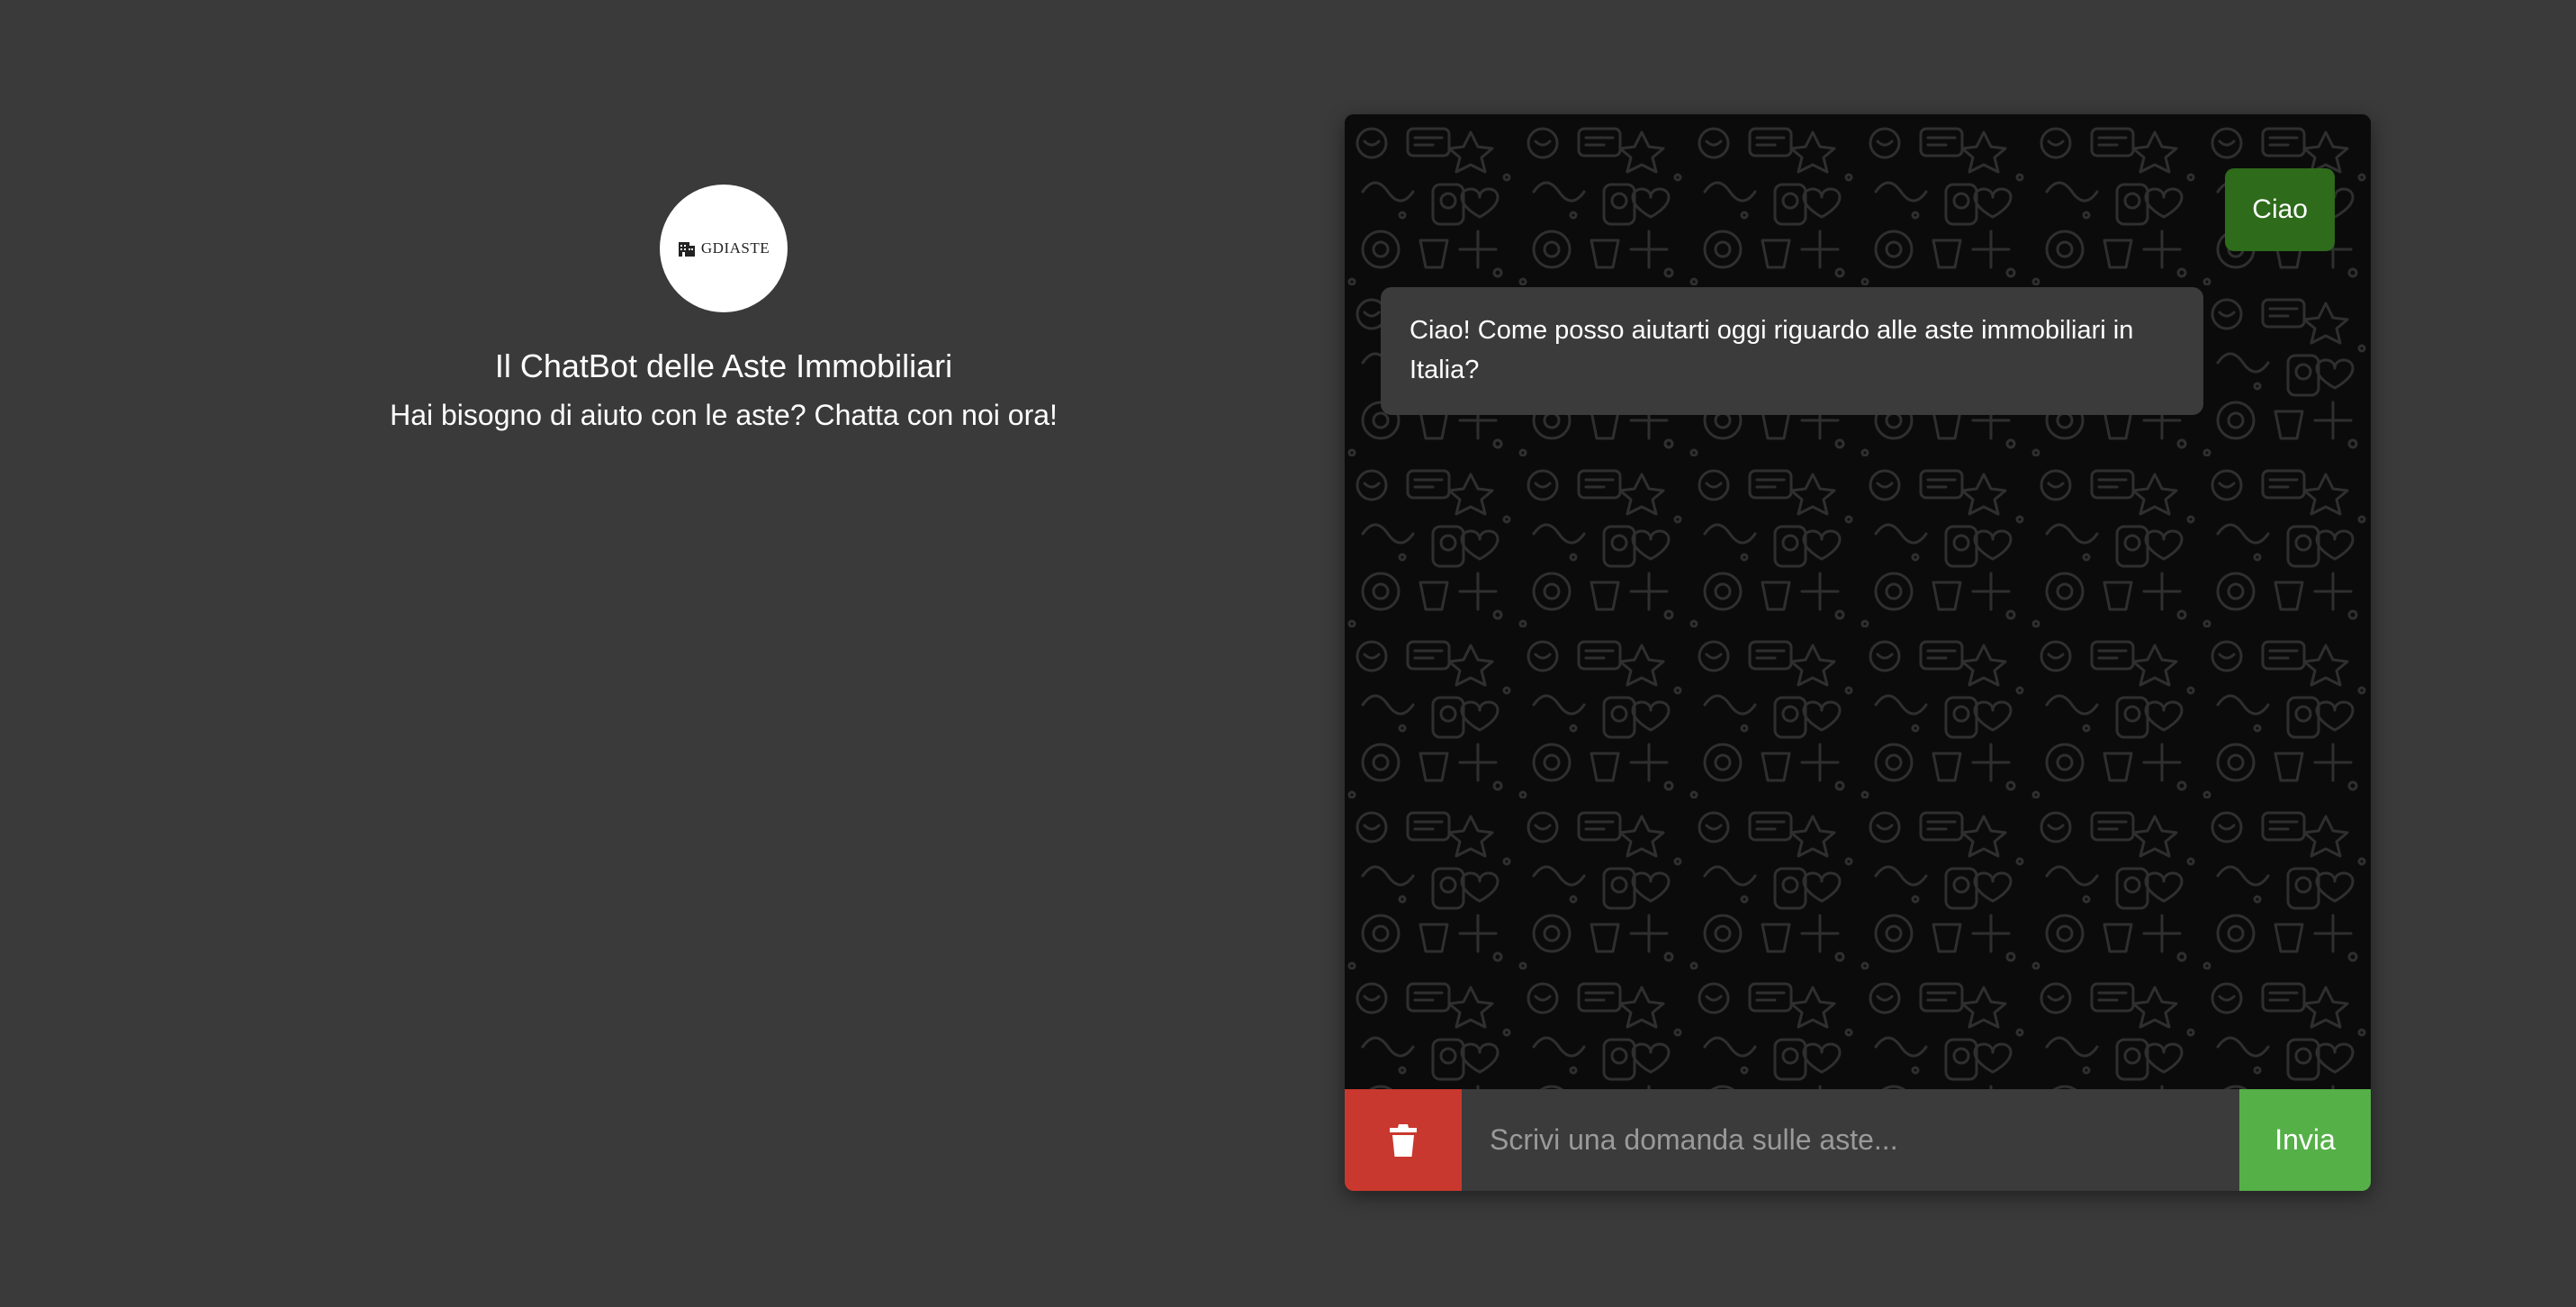 The width and height of the screenshot is (2576, 1307). I want to click on chat-input-bar: Invia, so click(1858, 1140).